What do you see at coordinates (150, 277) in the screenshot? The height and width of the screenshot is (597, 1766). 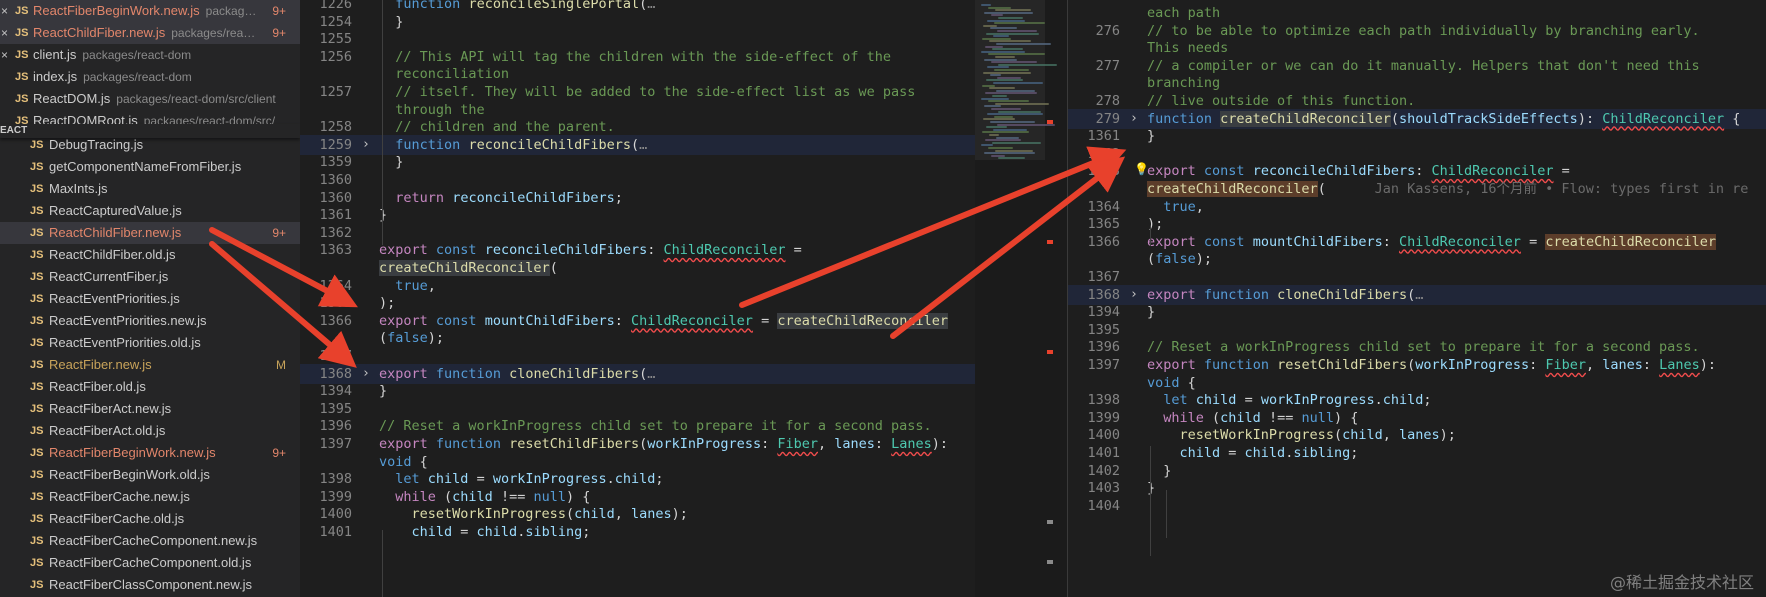 I see `file-tree-item: JS ReactCurrentFiber.js` at bounding box center [150, 277].